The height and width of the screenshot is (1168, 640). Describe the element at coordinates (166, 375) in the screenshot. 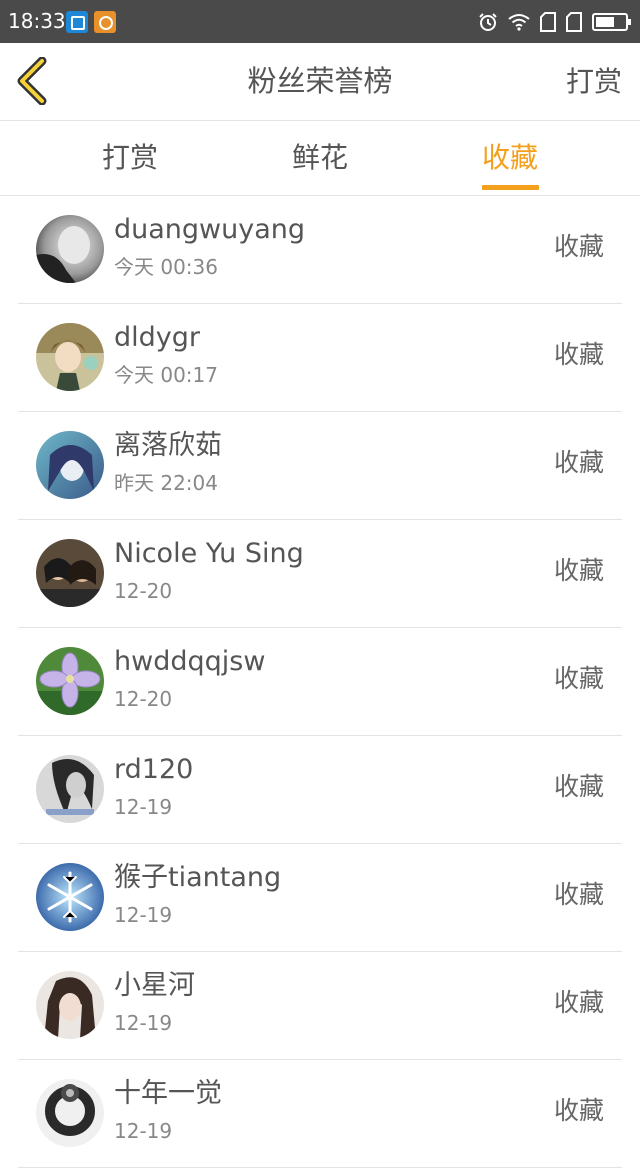

I see `timestamp: 今天 00:17` at that location.